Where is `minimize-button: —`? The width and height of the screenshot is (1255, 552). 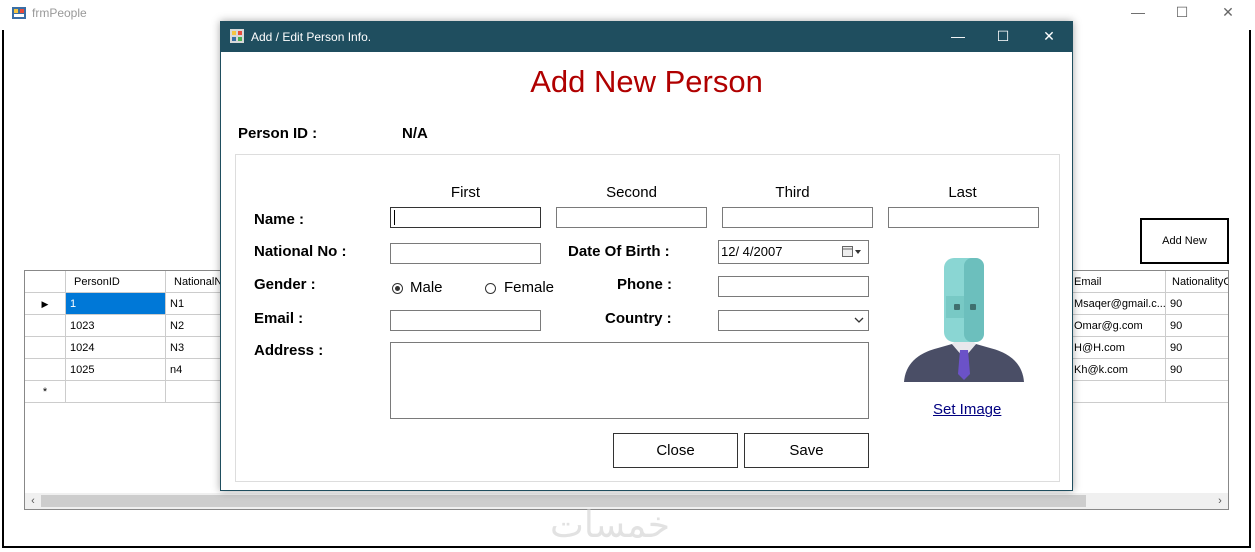
minimize-button: — is located at coordinates (1138, 12).